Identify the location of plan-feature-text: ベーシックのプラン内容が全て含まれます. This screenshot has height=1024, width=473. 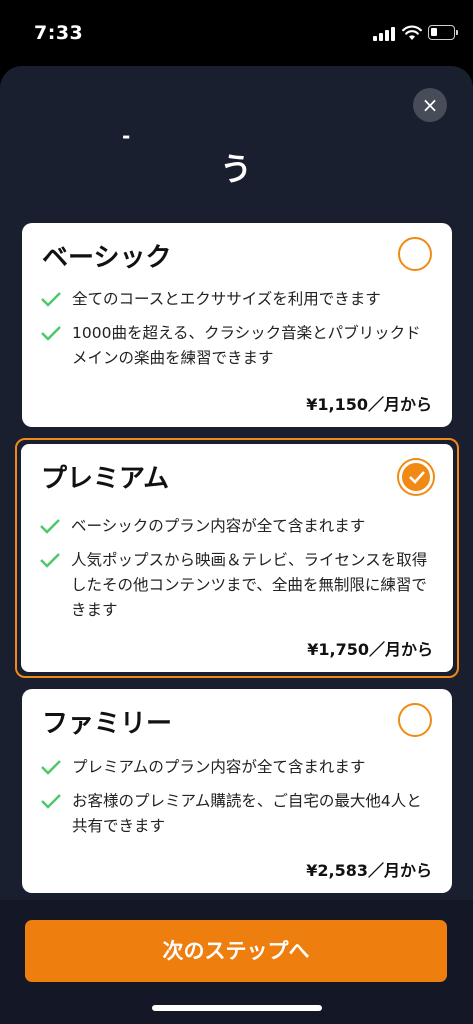
(218, 526).